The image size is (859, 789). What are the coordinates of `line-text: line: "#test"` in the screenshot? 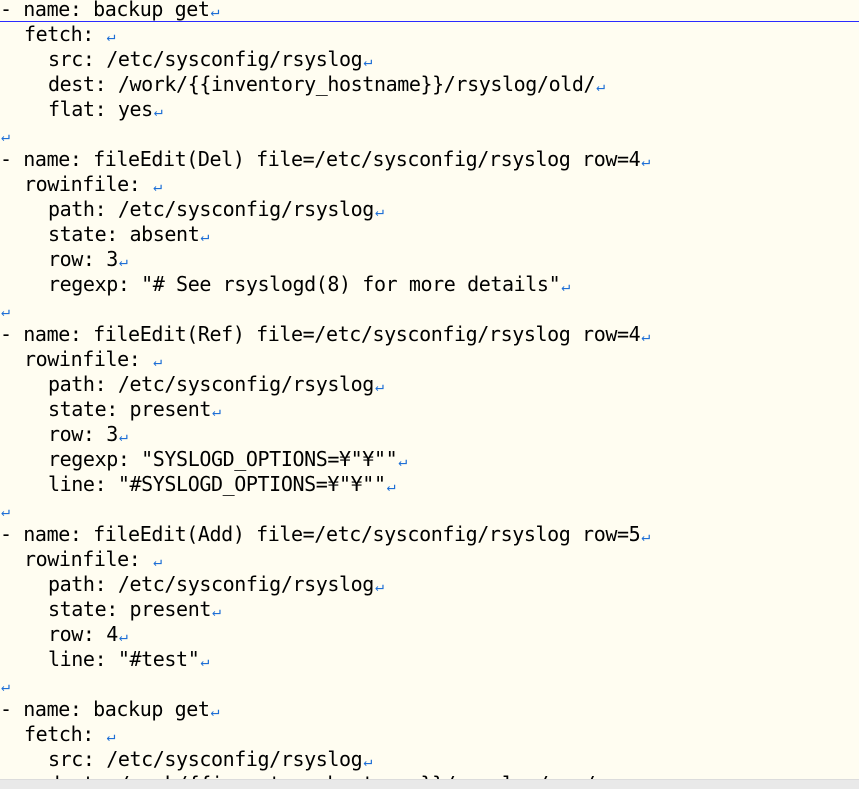 It's located at (124, 659).